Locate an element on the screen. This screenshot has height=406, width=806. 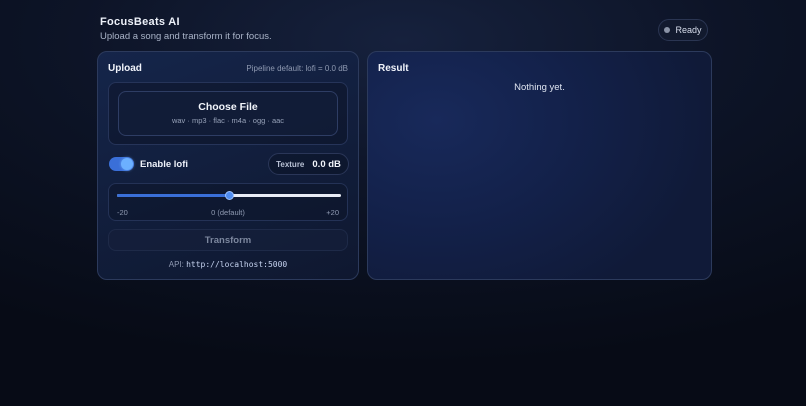
transform-button: Transform is located at coordinates (228, 240).